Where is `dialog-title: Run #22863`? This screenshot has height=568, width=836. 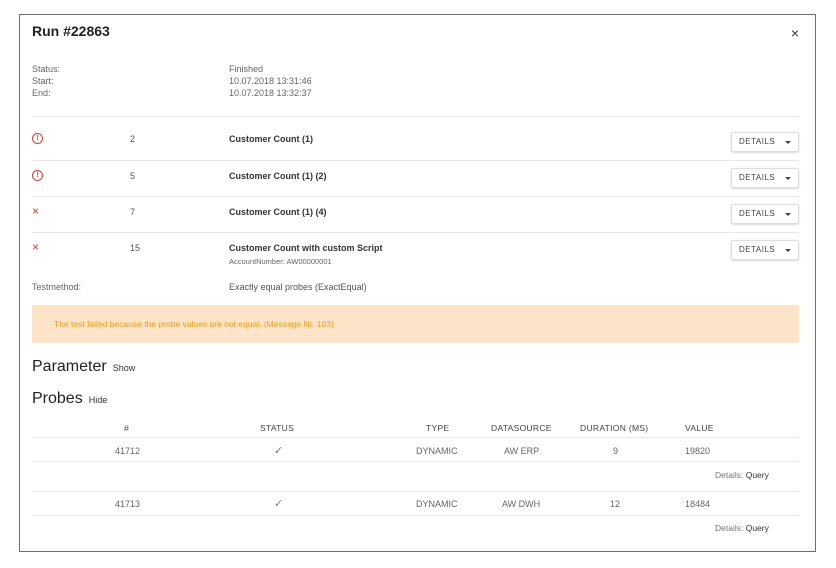
dialog-title: Run #22863 is located at coordinates (71, 31).